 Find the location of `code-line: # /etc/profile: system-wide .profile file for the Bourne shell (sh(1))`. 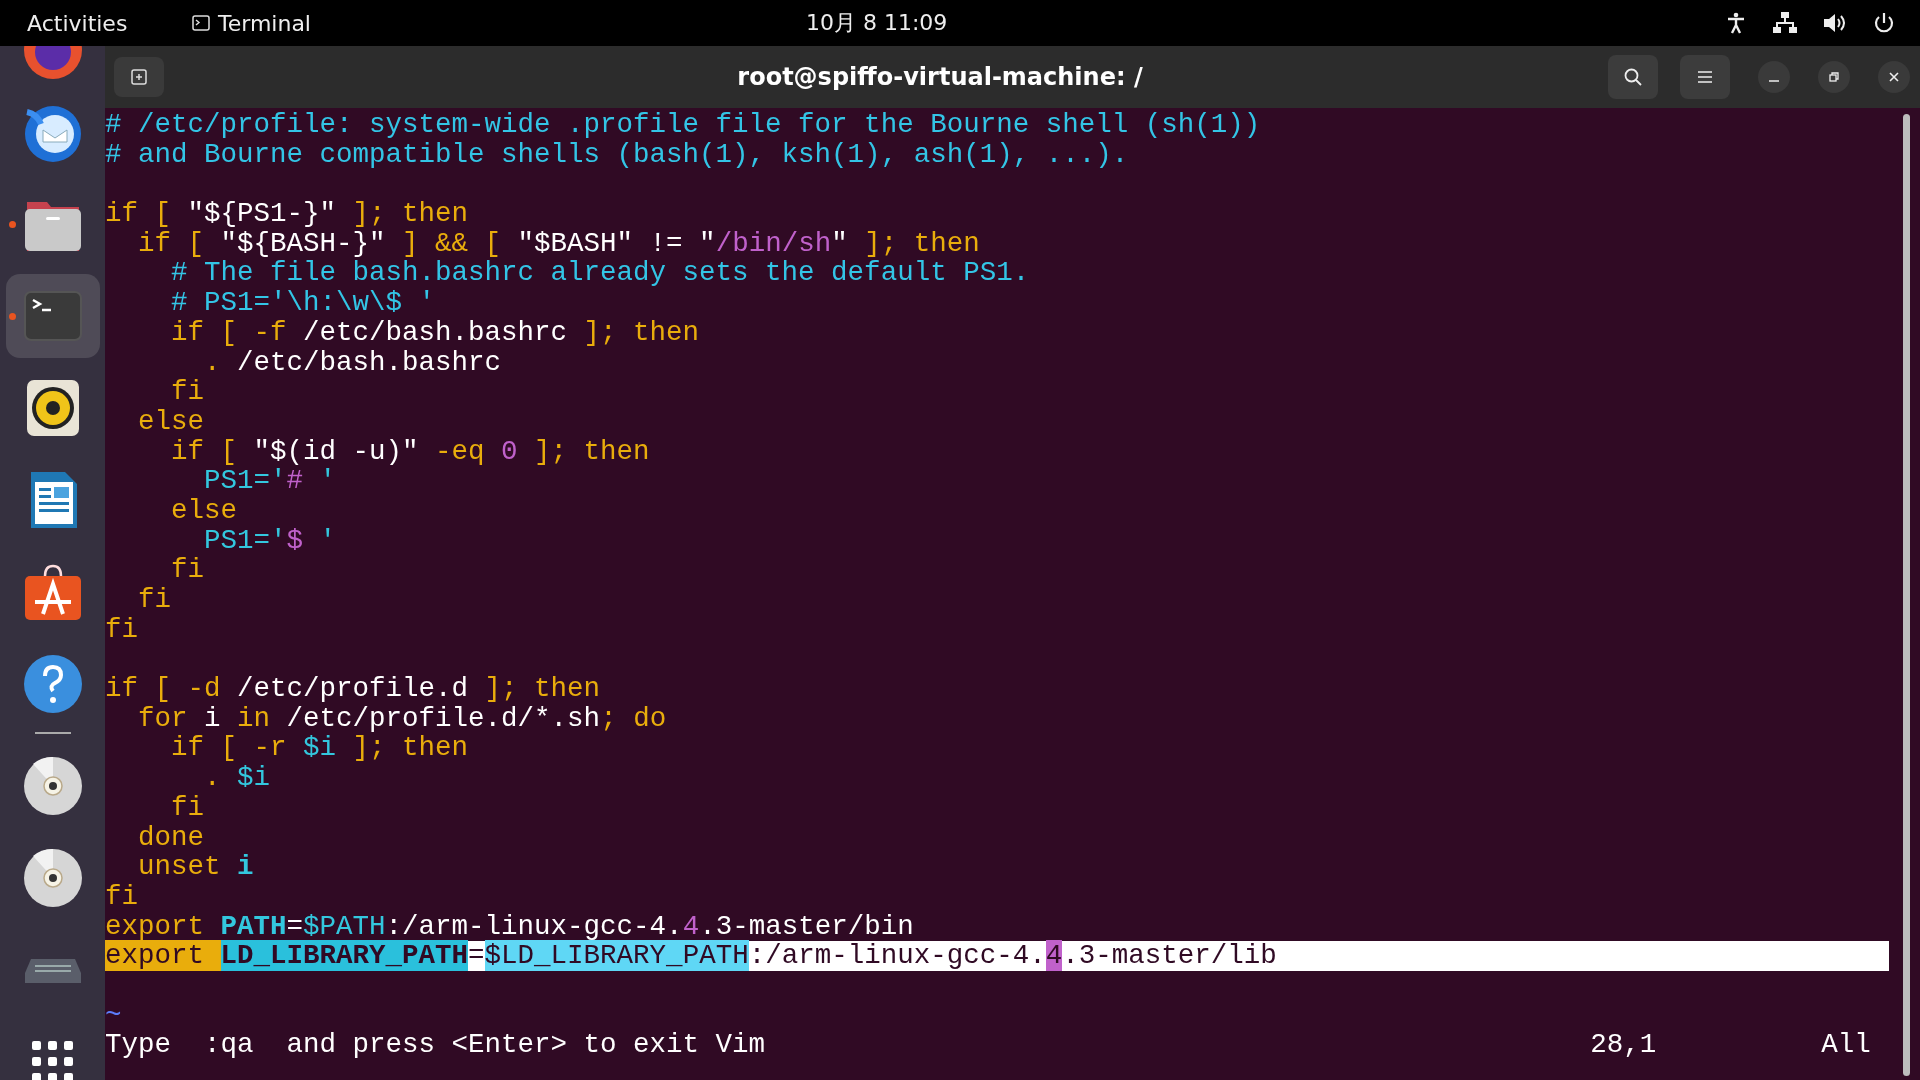

code-line: # /etc/profile: system-wide .profile file for the Bourne shell (sh(1)) is located at coordinates (683, 125).